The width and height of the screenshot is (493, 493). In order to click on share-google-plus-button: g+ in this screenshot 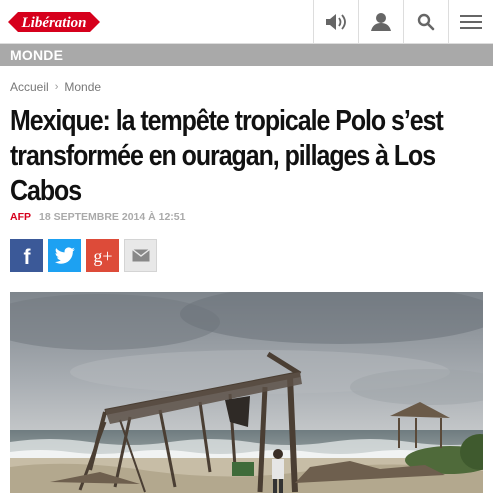, I will do `click(102, 255)`.